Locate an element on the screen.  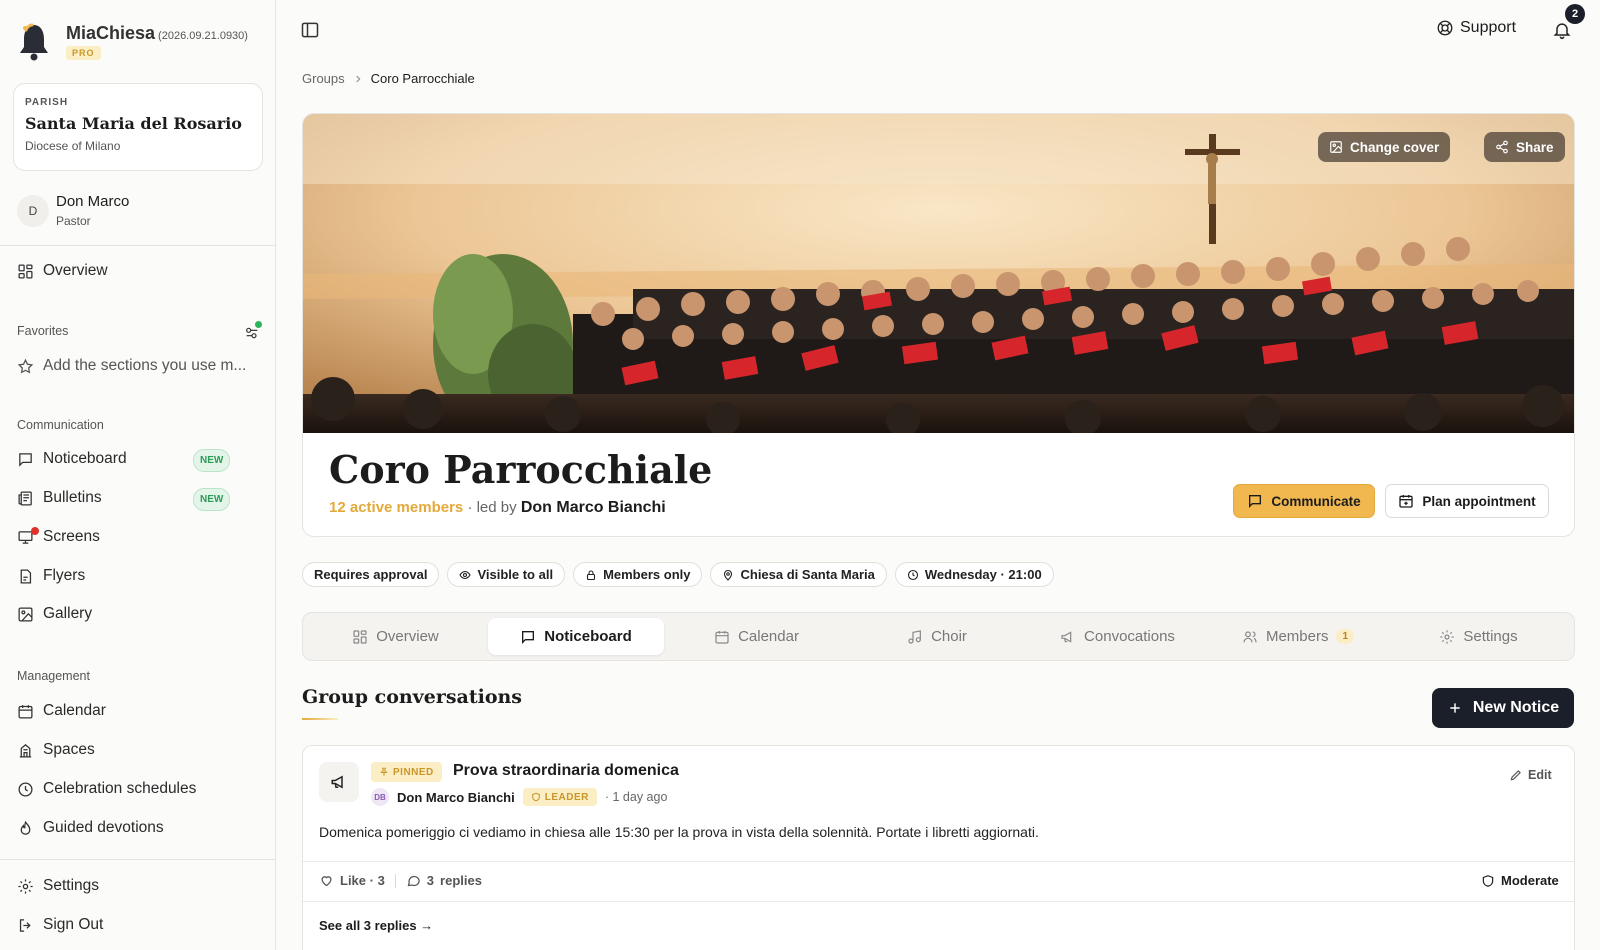
sidebar-item-label: Sign Out is located at coordinates (73, 924).